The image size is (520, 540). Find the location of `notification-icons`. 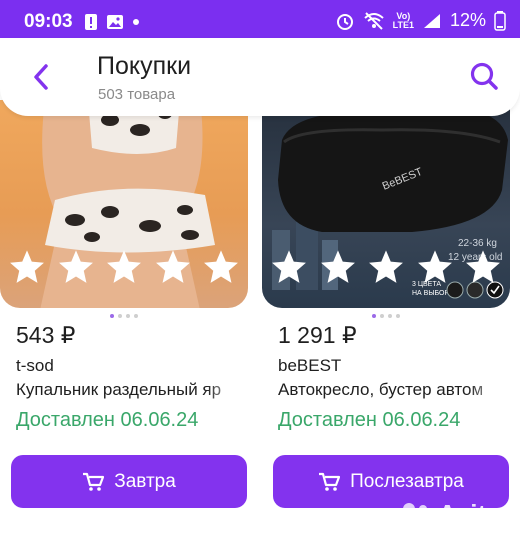

notification-icons is located at coordinates (112, 22).